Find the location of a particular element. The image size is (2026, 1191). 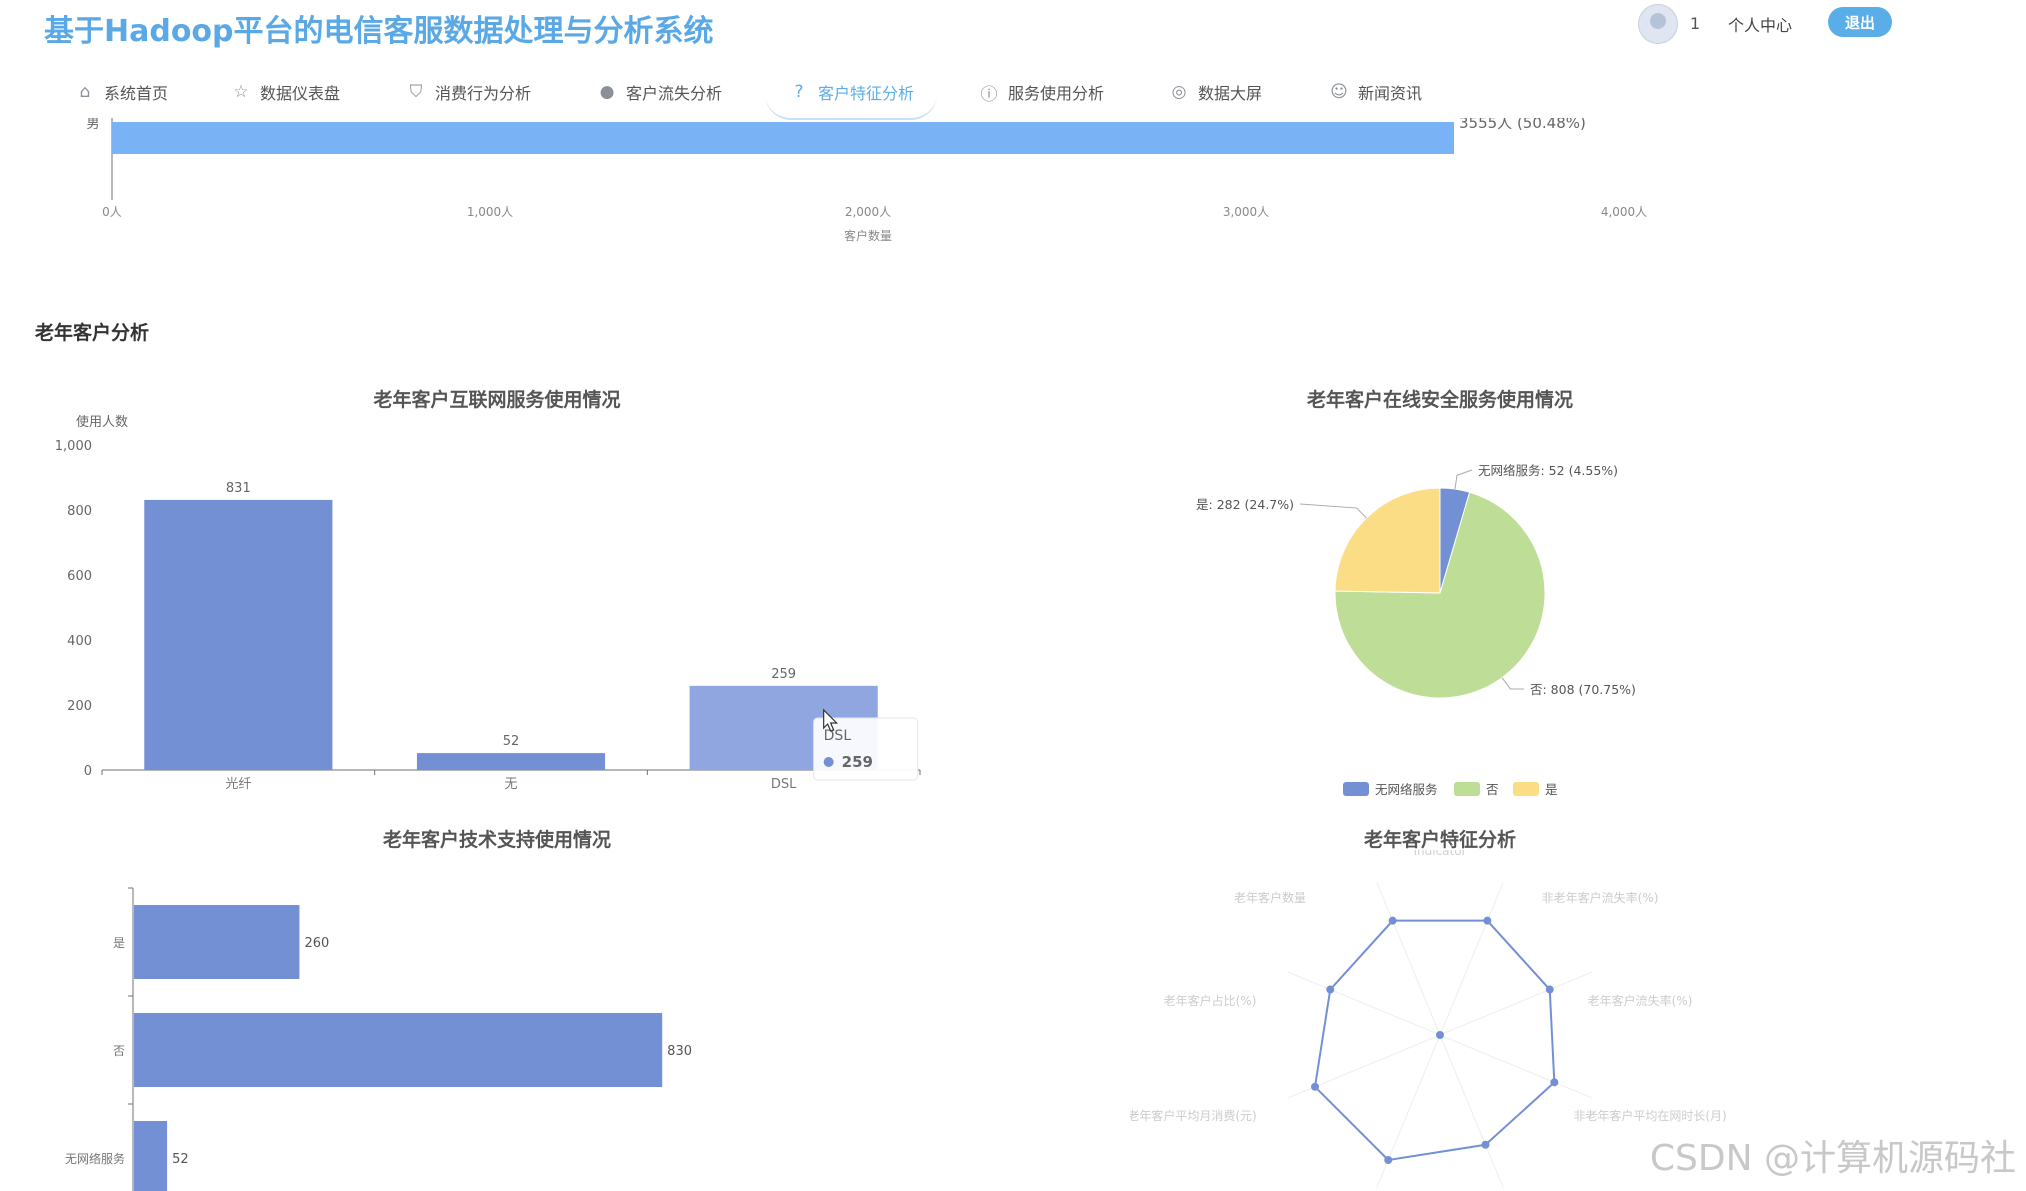

nav-item-consumption: ⛉ 消费行为分析 is located at coordinates (469, 92).